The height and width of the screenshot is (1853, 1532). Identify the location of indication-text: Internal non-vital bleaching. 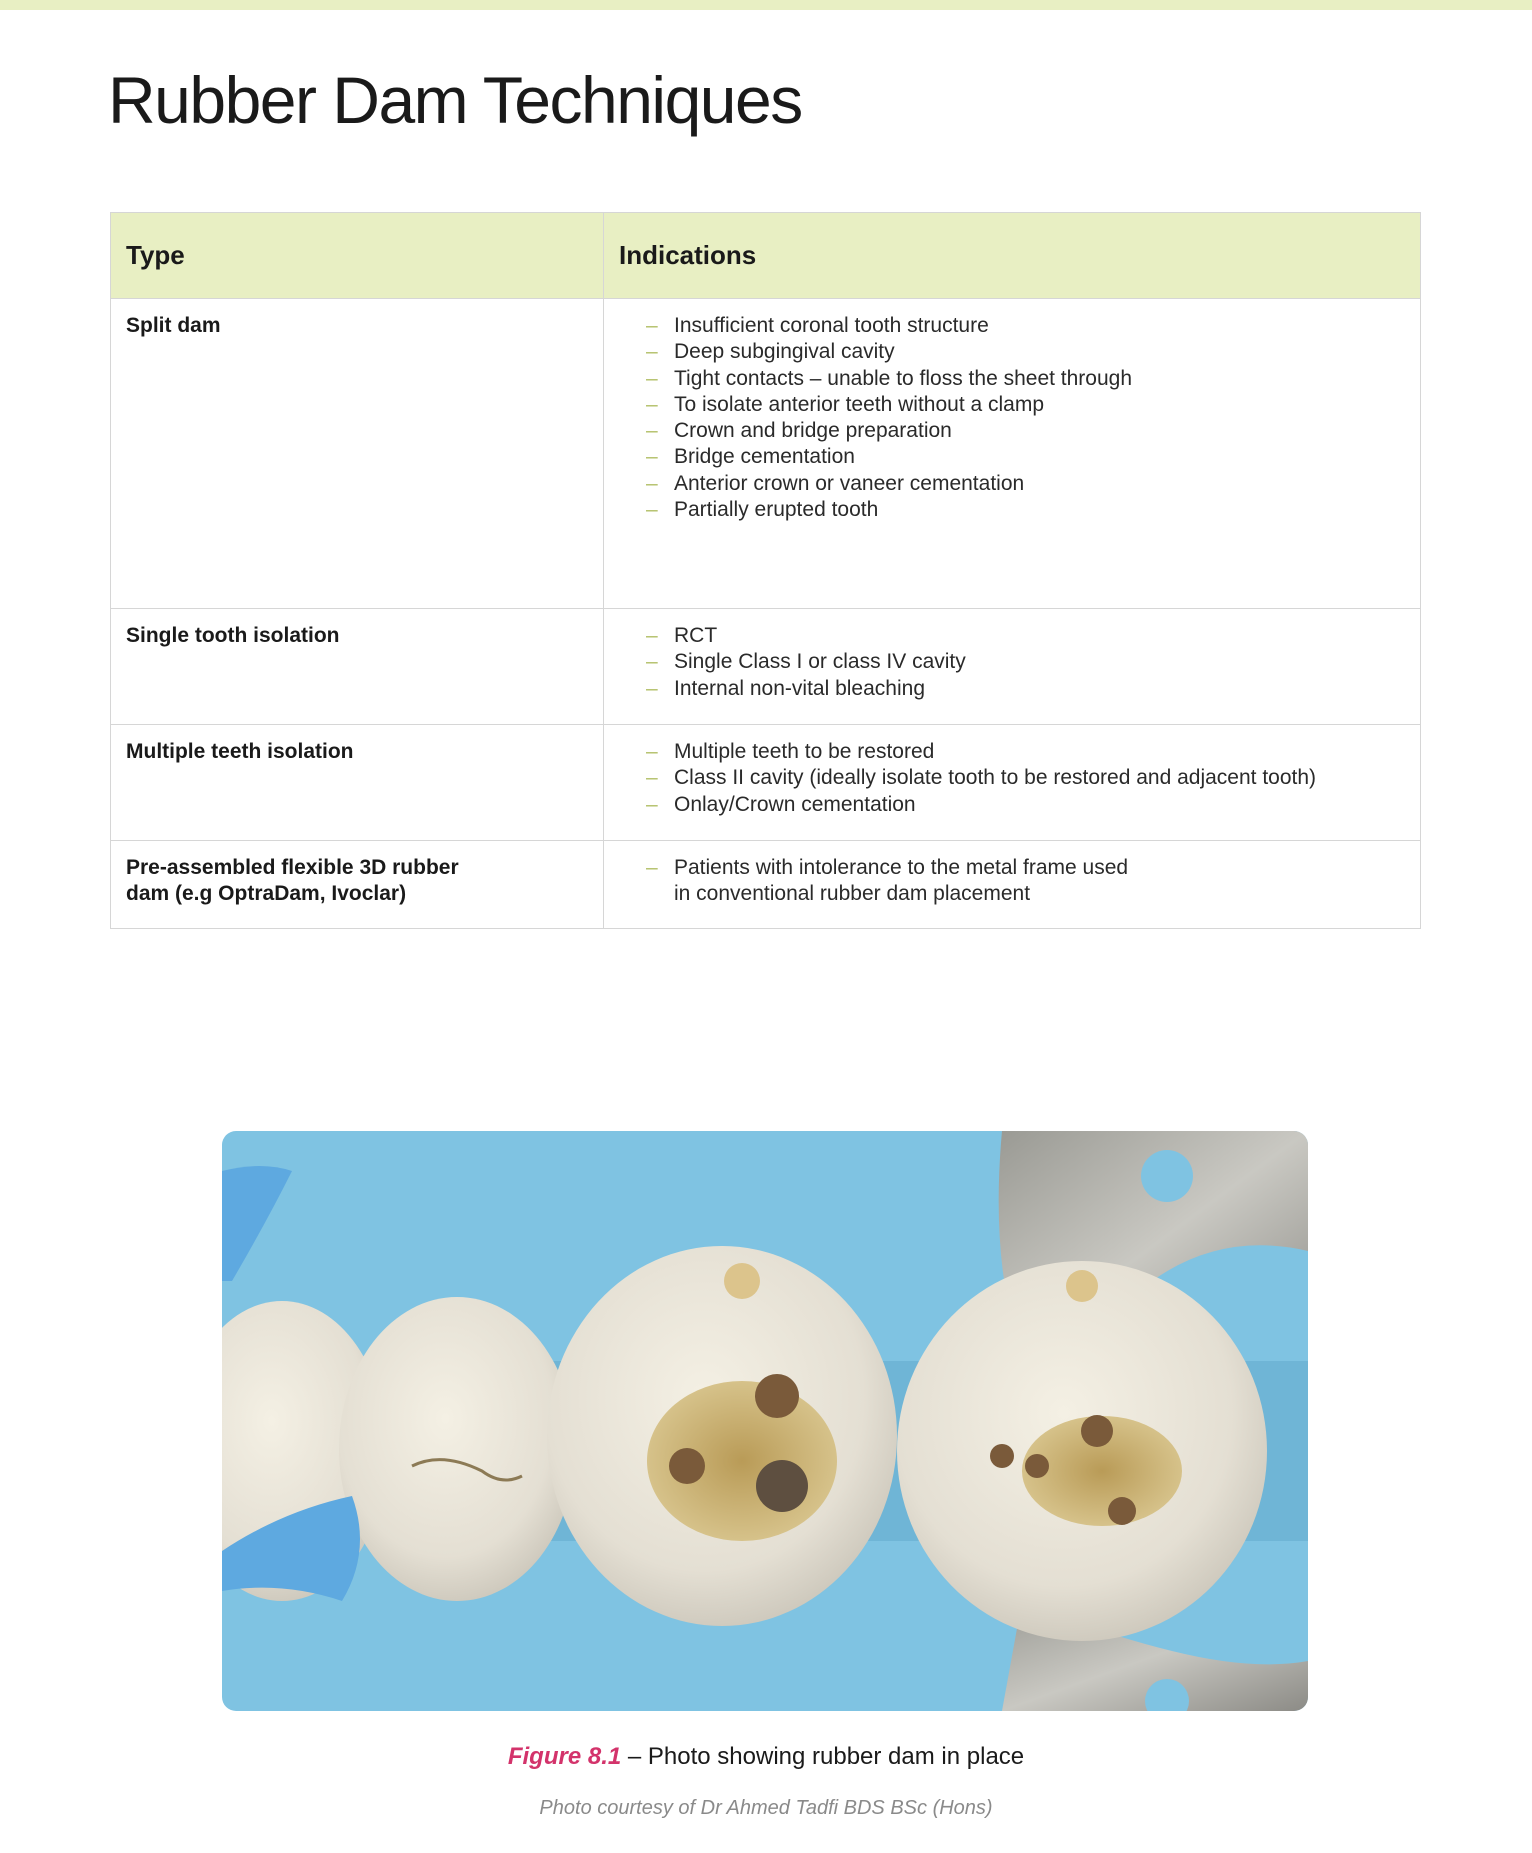
(799, 688).